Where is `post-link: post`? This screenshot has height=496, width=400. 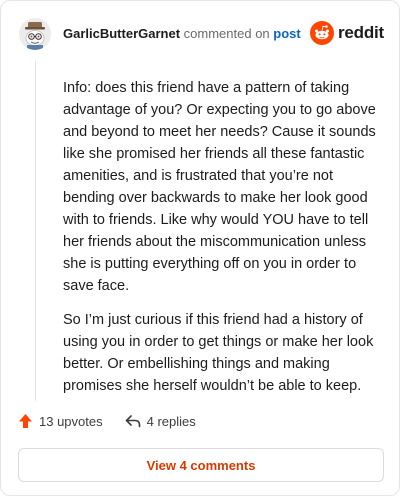 post-link: post is located at coordinates (286, 33).